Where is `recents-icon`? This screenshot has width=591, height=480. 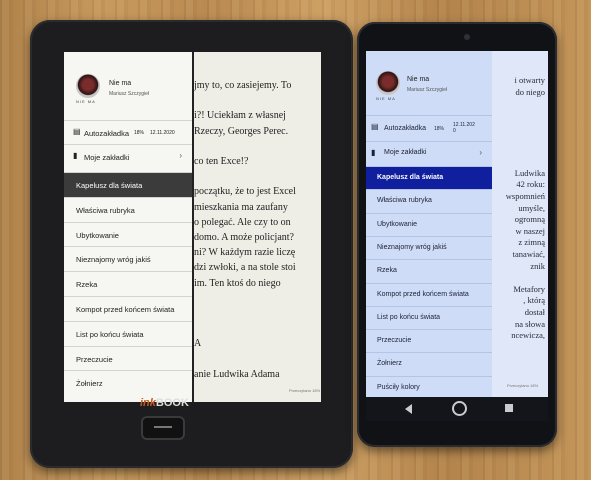
recents-icon is located at coordinates (509, 408).